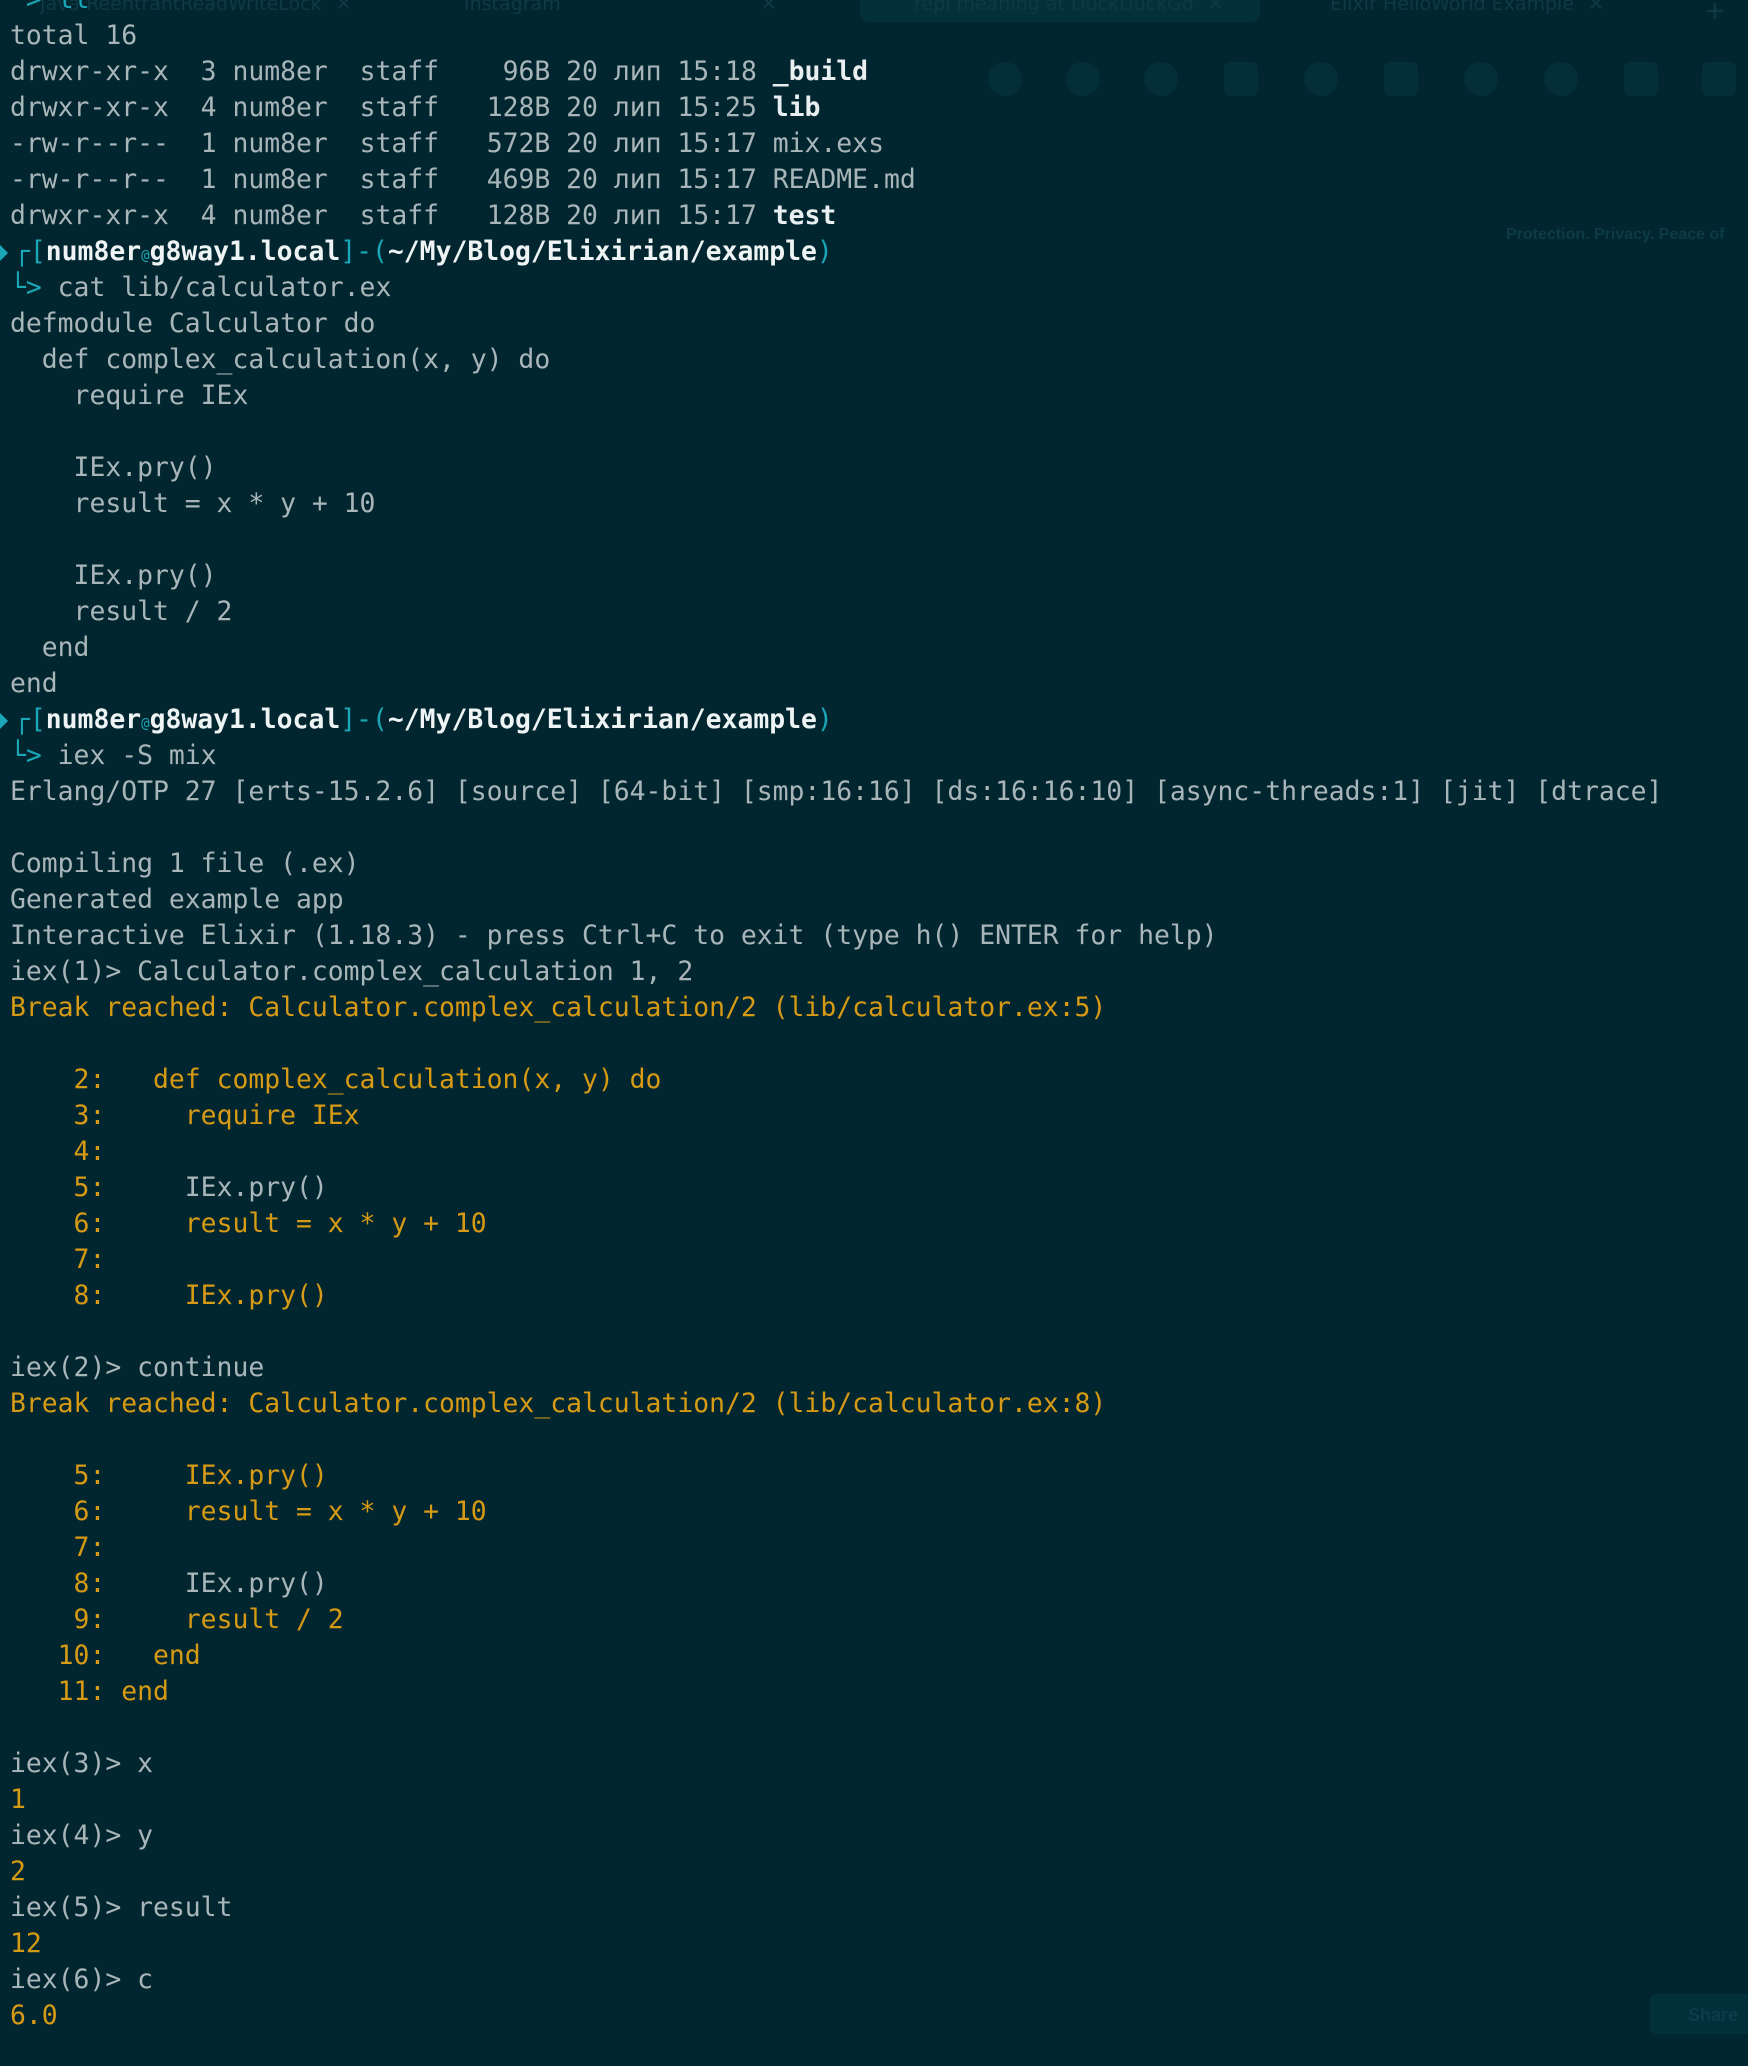  Describe the element at coordinates (602, 719) in the screenshot. I see `prompt-path: ~/My/Blog/Elixirian/example` at that location.